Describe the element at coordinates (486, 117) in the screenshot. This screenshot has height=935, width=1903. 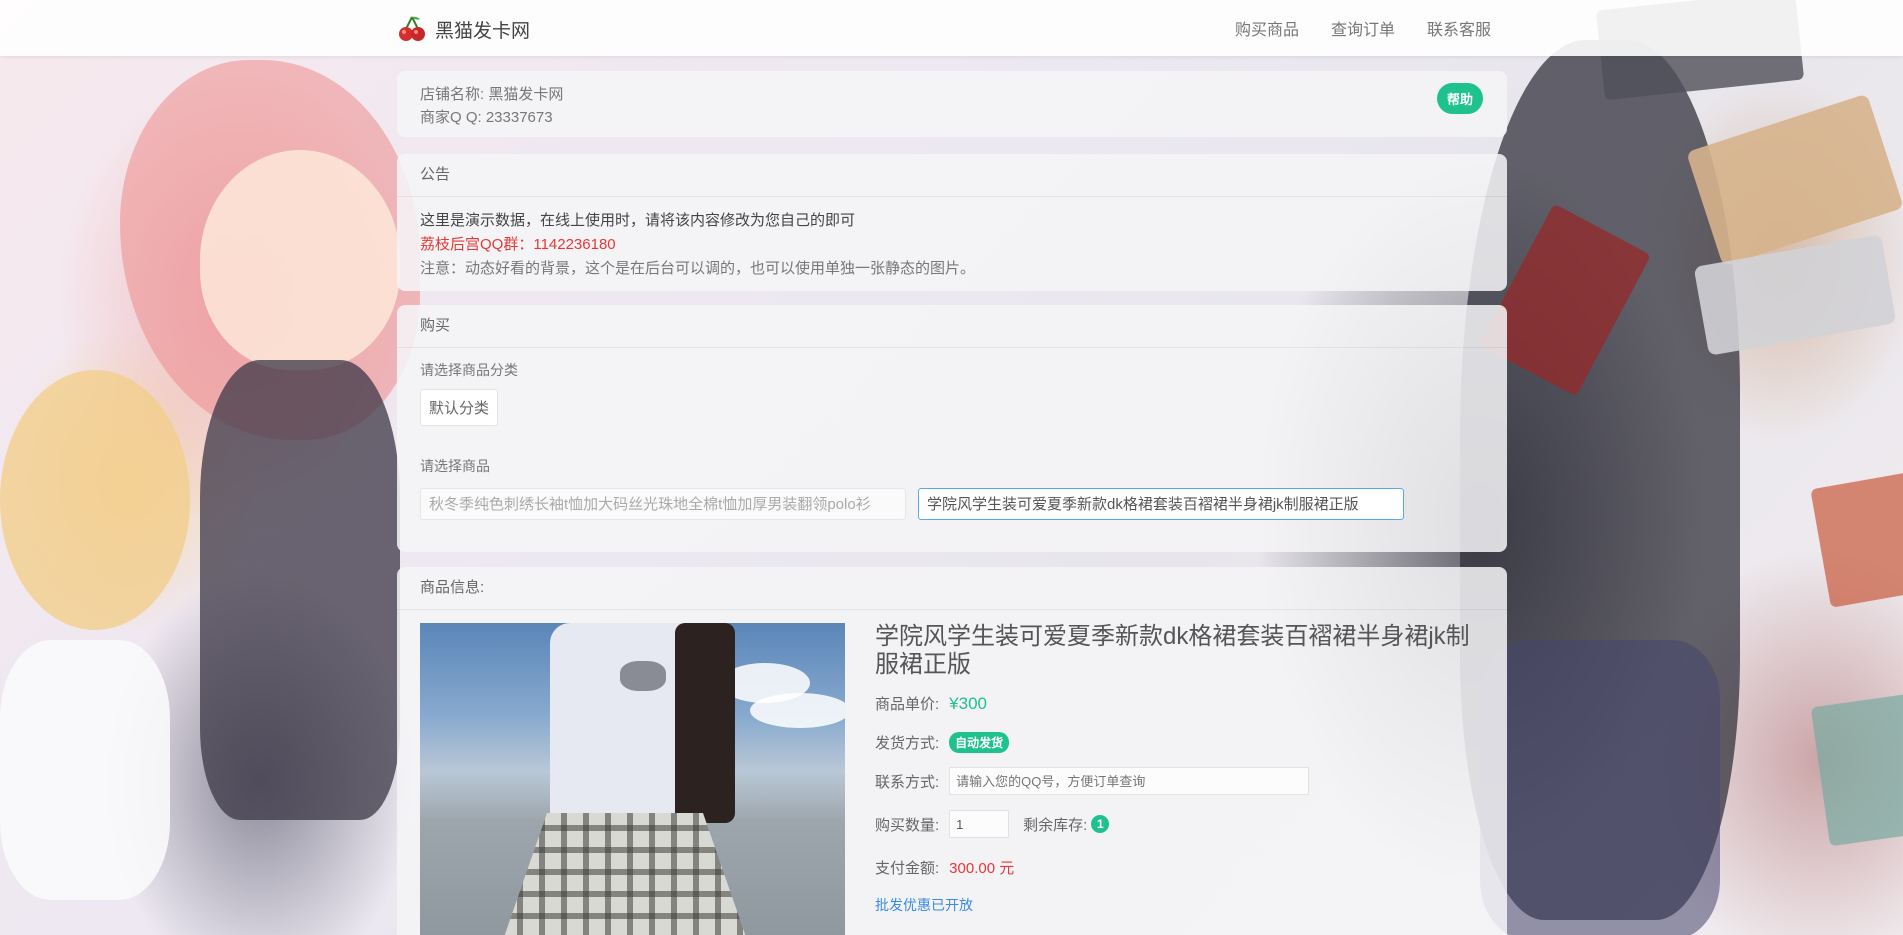
I see `shop-qq: 商家Q Q: 23337673` at that location.